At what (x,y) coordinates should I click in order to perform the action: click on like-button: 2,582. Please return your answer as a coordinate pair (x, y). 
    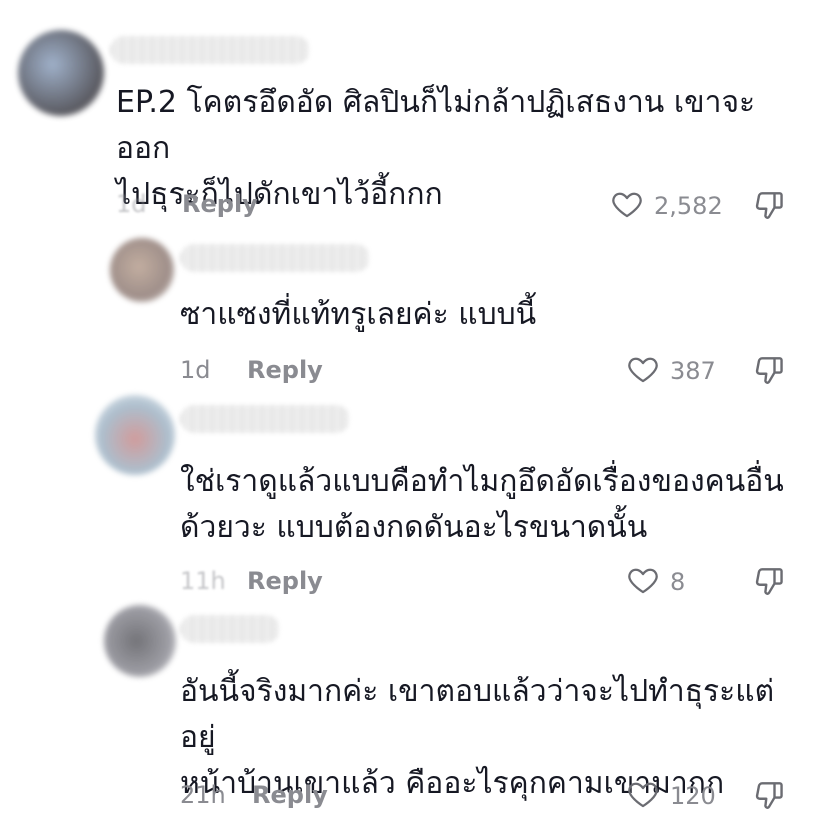
    Looking at the image, I should click on (666, 206).